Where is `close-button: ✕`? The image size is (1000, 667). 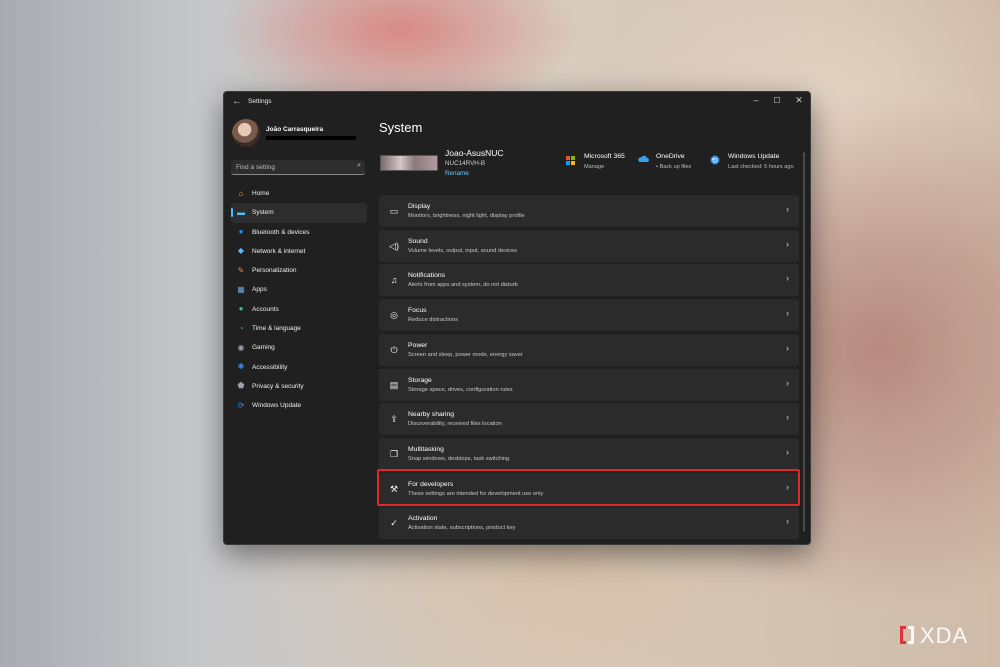
close-button: ✕ is located at coordinates (799, 100).